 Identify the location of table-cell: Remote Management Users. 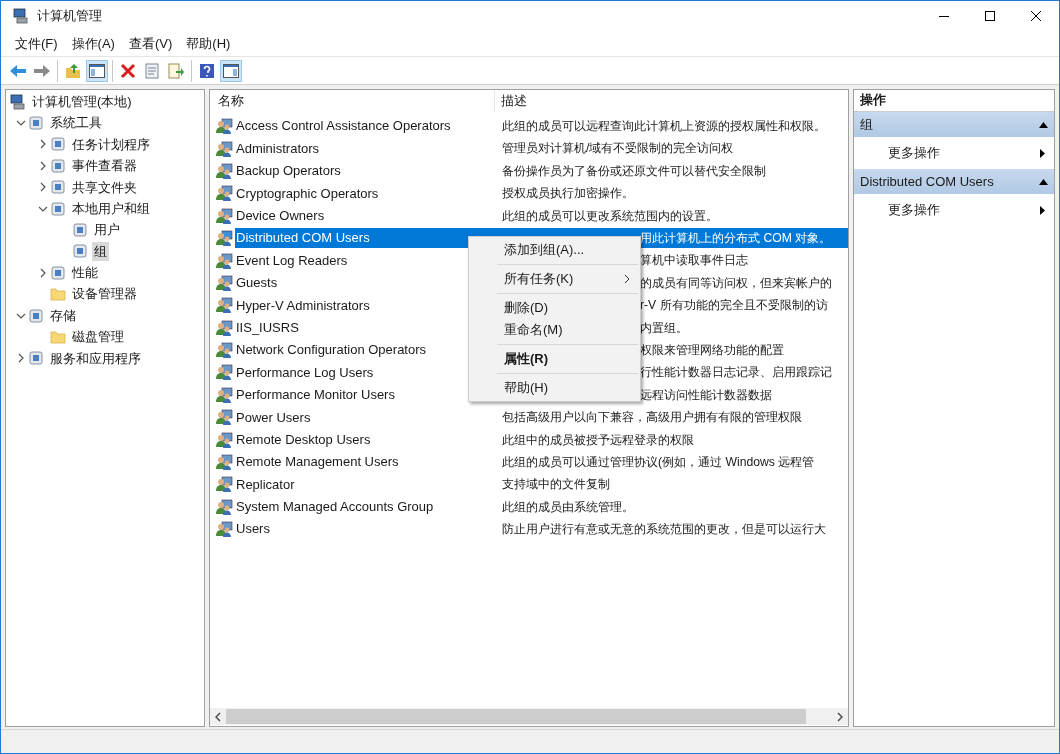
(367, 462).